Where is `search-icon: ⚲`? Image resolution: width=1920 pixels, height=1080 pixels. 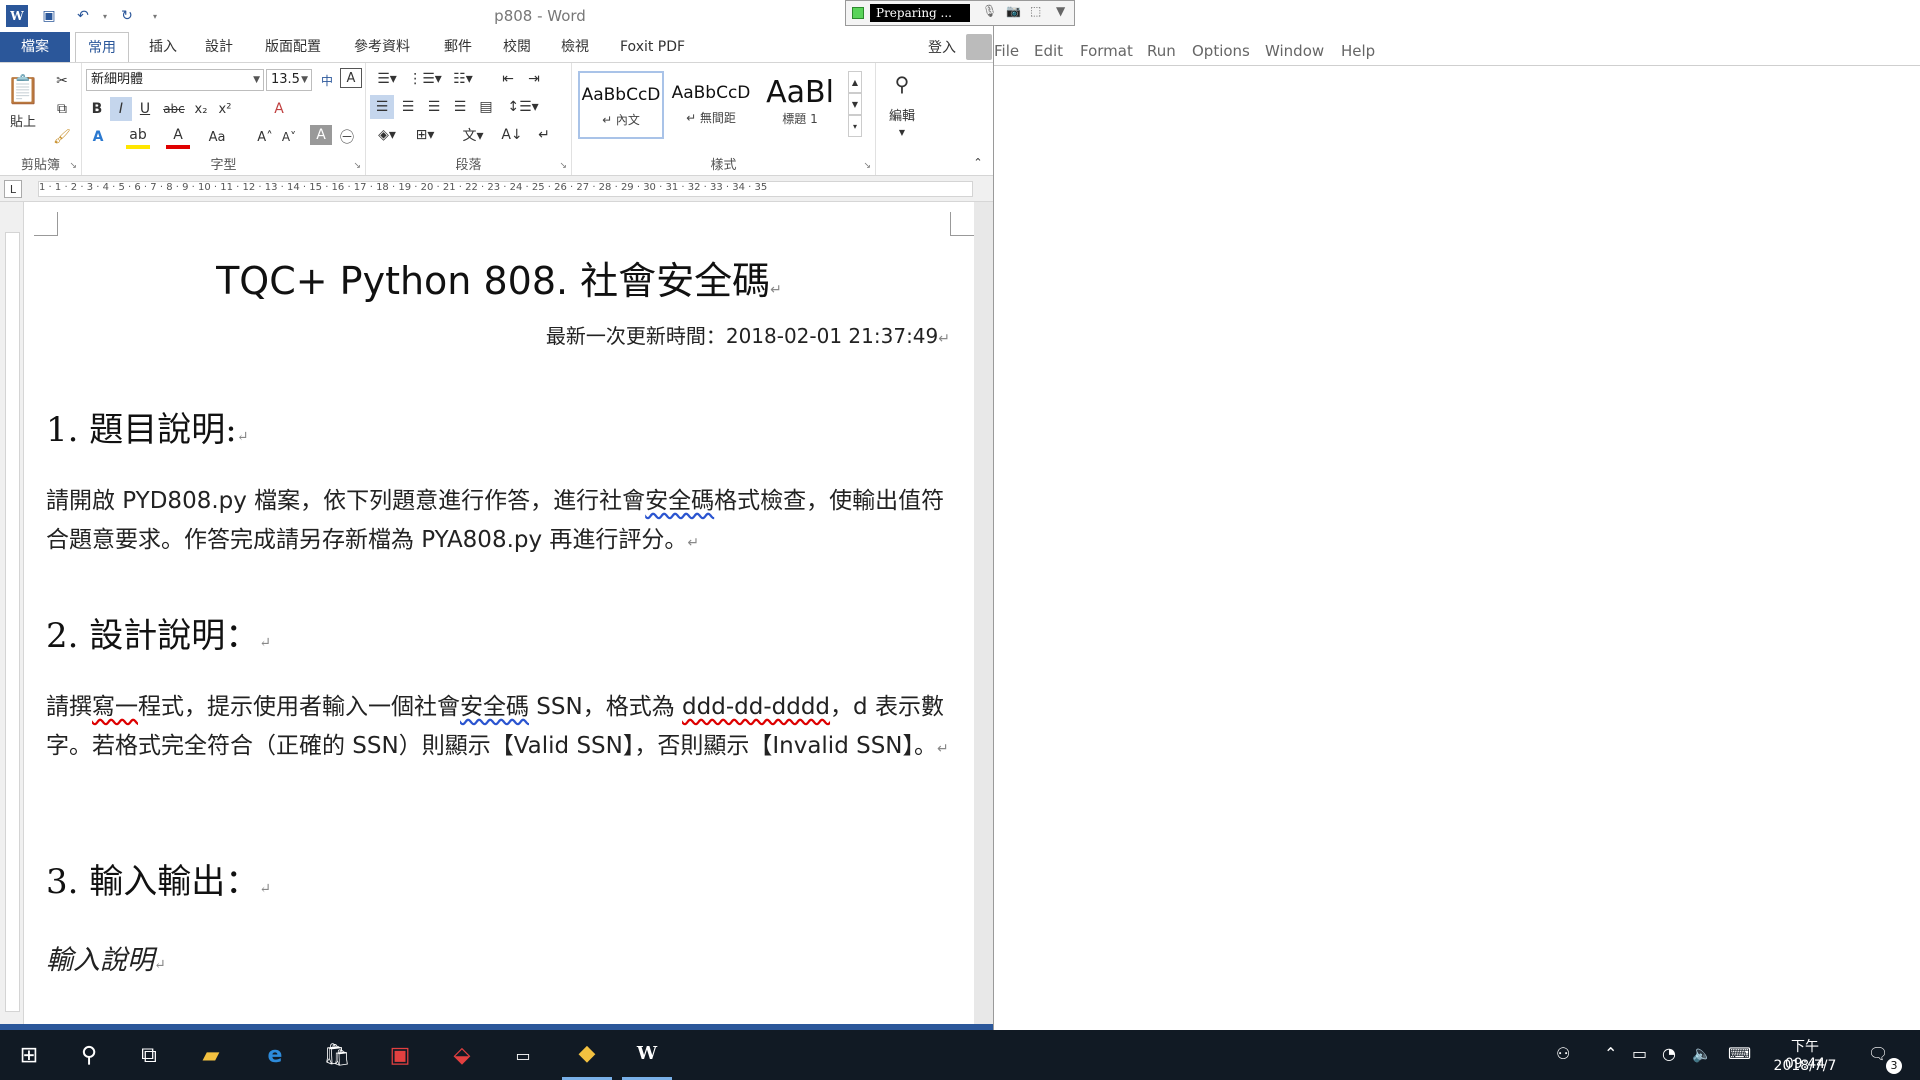 search-icon: ⚲ is located at coordinates (89, 1055).